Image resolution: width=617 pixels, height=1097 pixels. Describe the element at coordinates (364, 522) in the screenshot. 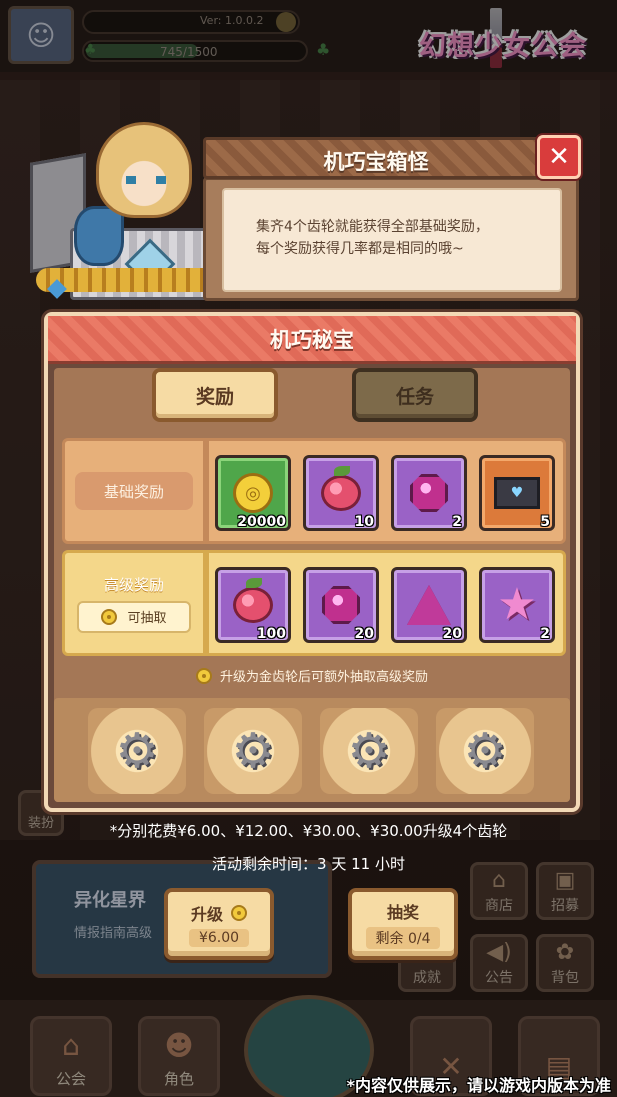

I see `item-qty: 10` at that location.